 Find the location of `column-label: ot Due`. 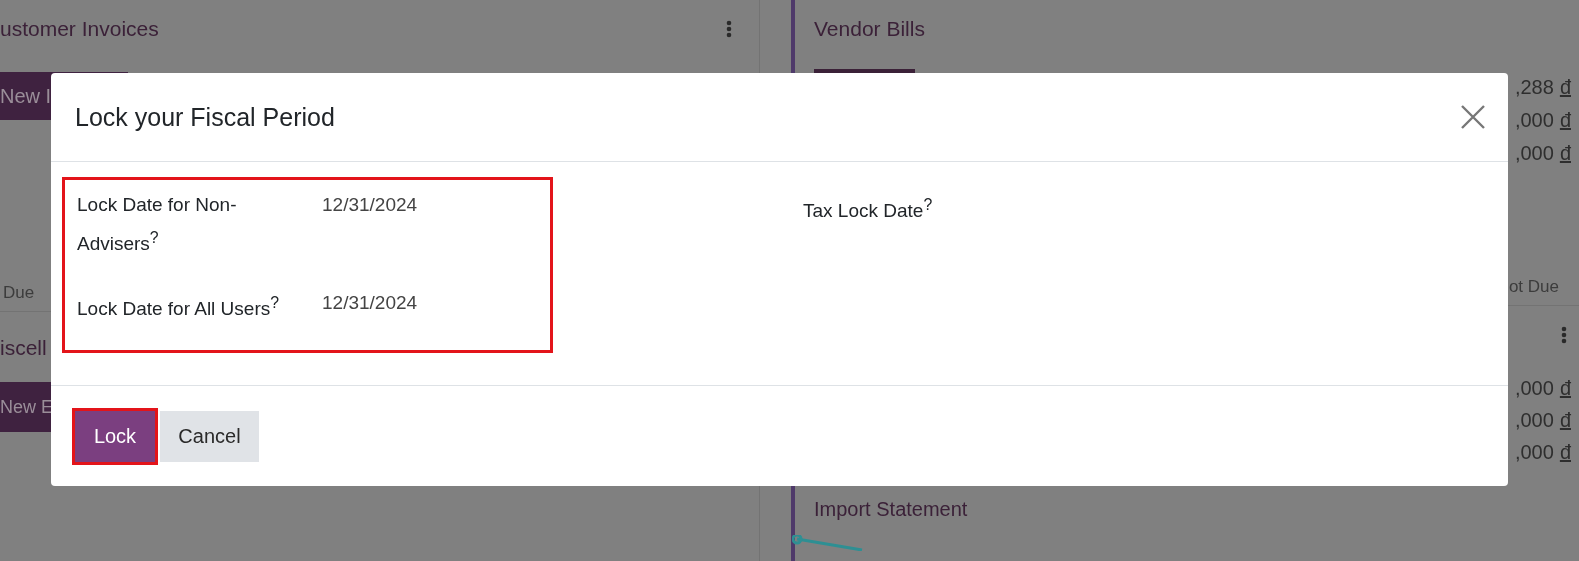

column-label: ot Due is located at coordinates (1533, 287).